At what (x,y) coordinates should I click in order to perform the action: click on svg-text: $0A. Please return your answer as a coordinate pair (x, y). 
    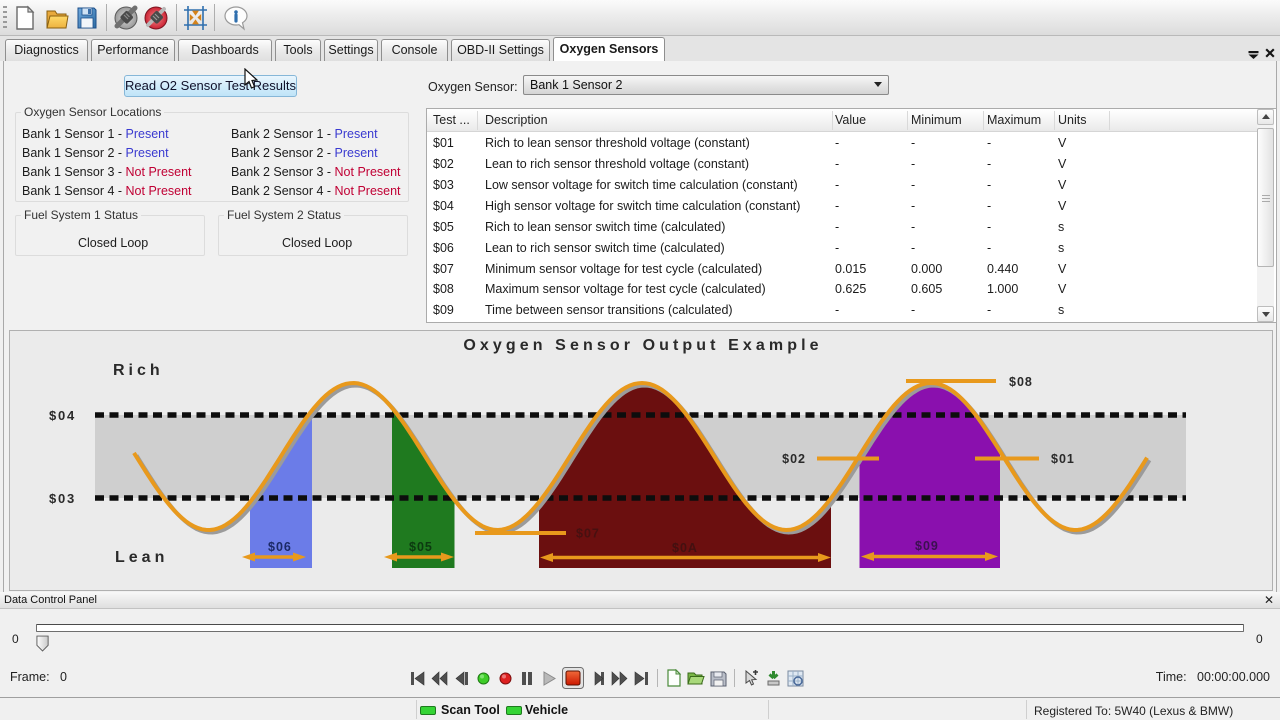
    Looking at the image, I should click on (685, 548).